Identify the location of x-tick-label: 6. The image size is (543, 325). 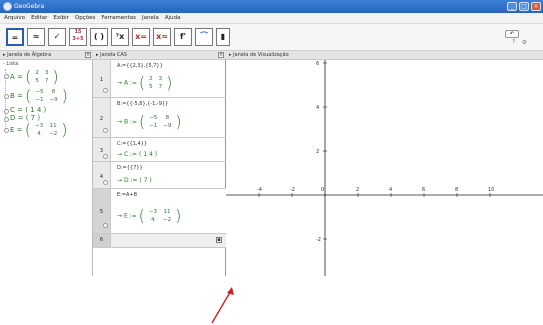
(423, 190).